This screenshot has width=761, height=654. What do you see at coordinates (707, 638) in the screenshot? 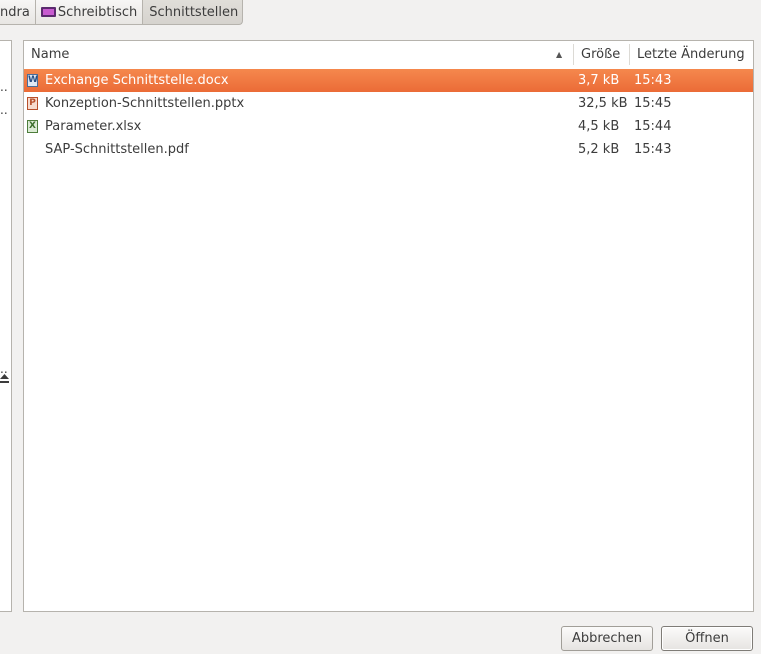
I see `open-button: Öffnen` at bounding box center [707, 638].